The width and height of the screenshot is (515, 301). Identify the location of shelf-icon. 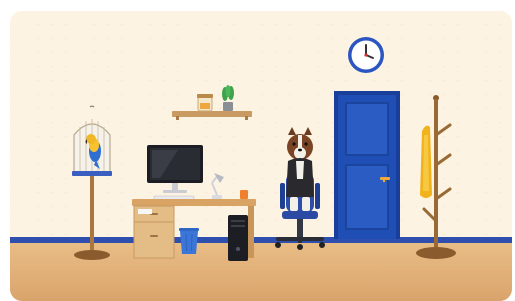
(212, 103).